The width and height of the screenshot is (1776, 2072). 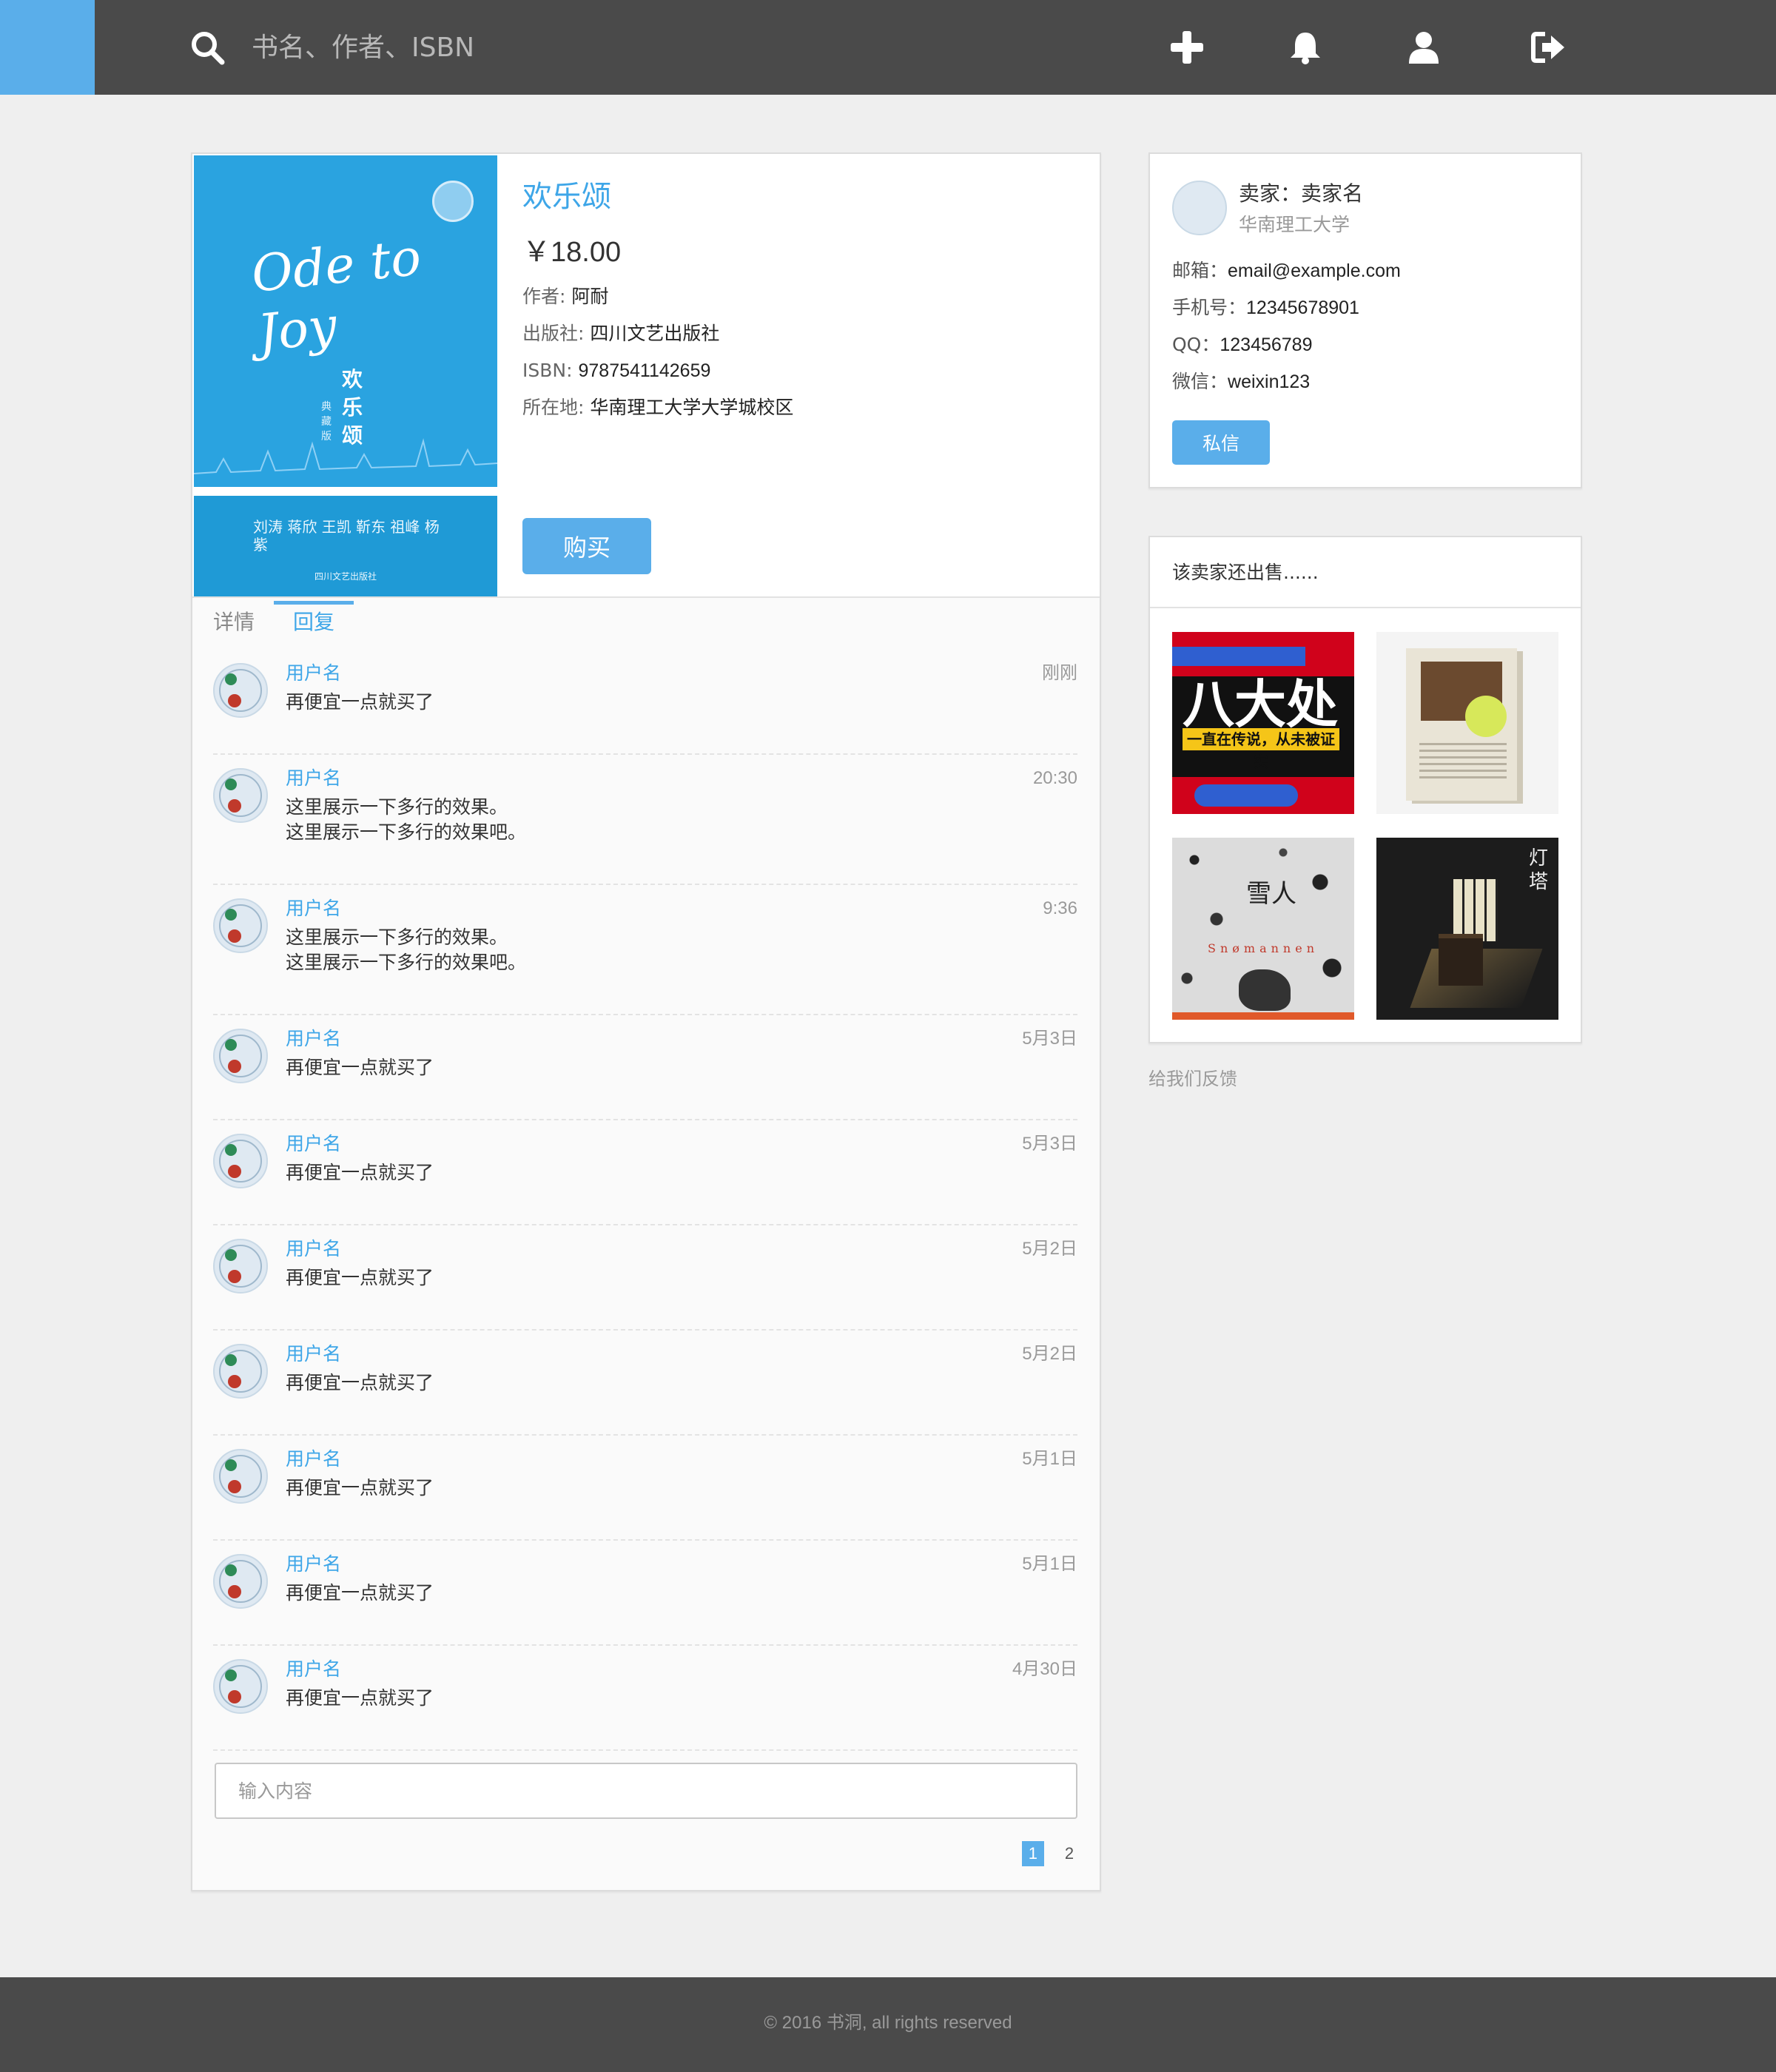 I want to click on page-button-1: 1, so click(x=1032, y=1853).